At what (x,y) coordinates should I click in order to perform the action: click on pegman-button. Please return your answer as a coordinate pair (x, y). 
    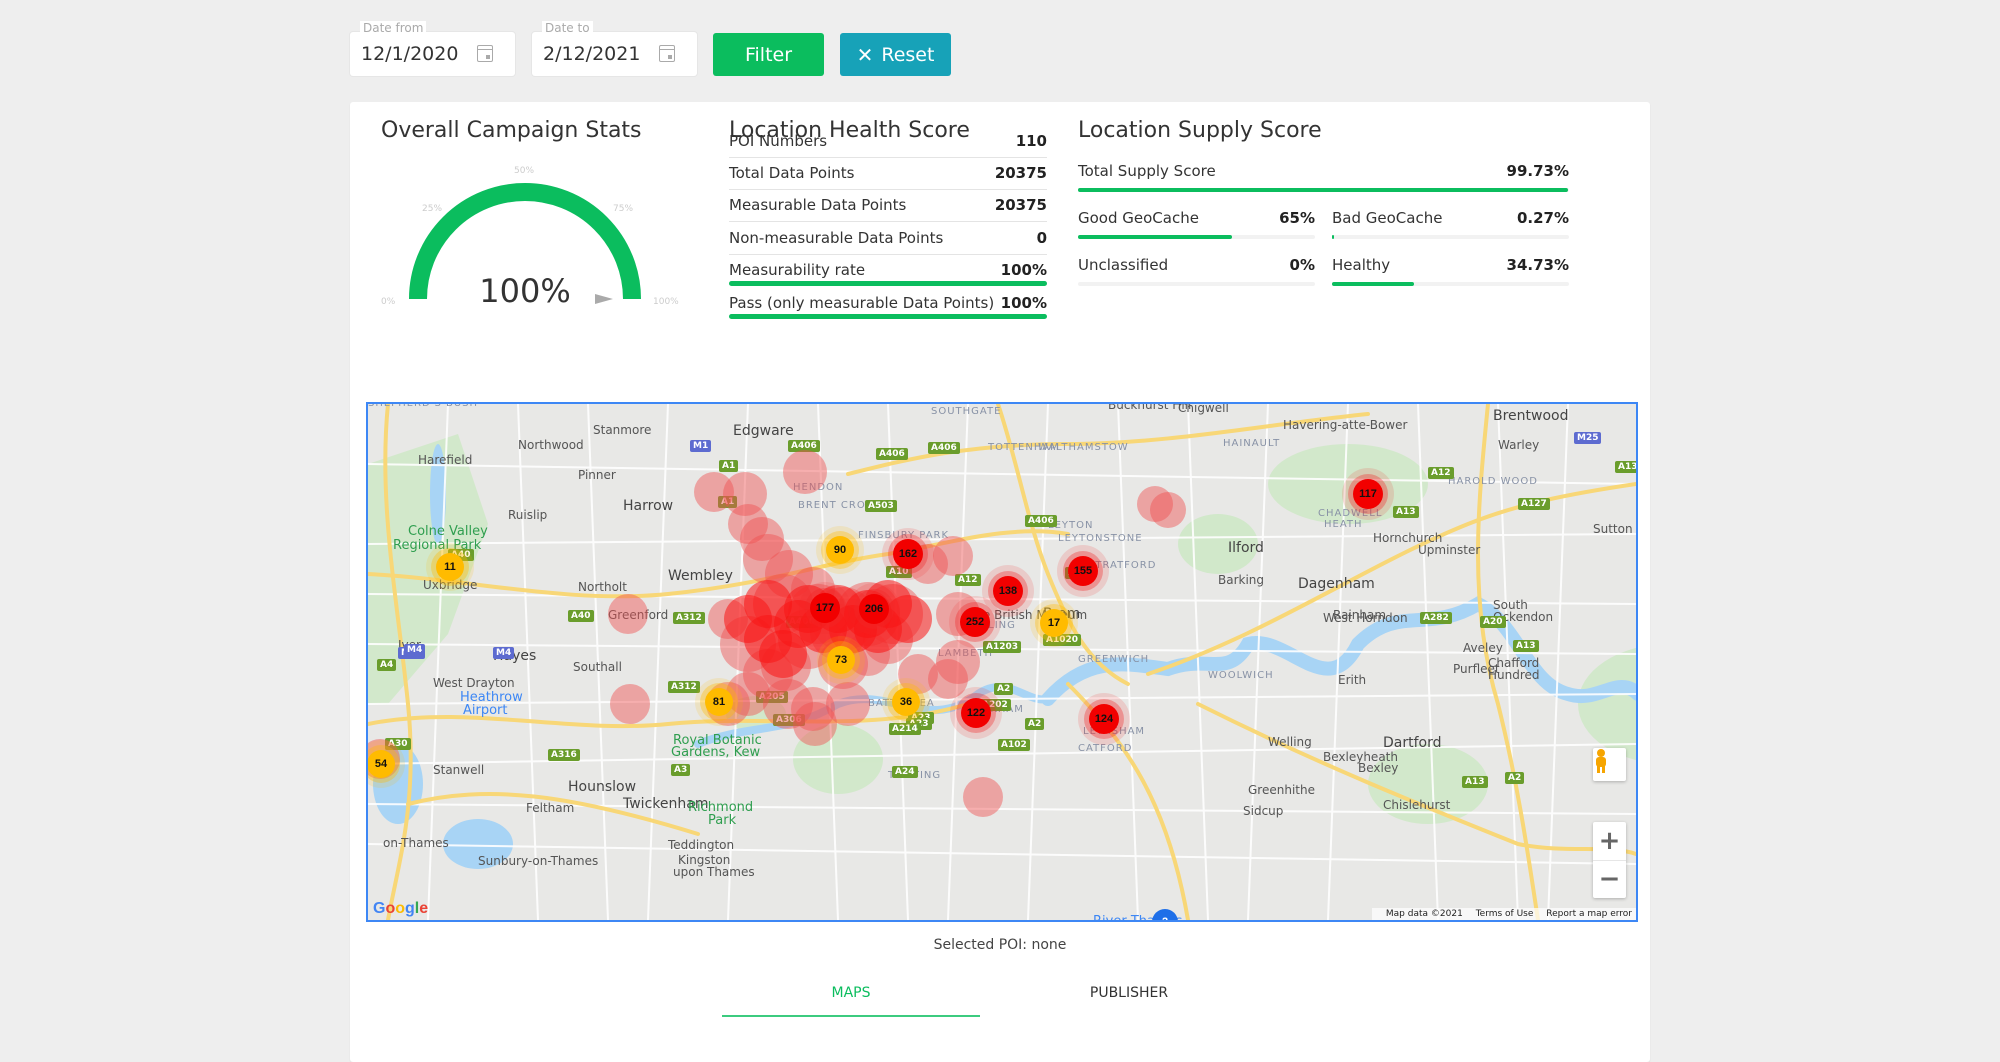
    Looking at the image, I should click on (1609, 764).